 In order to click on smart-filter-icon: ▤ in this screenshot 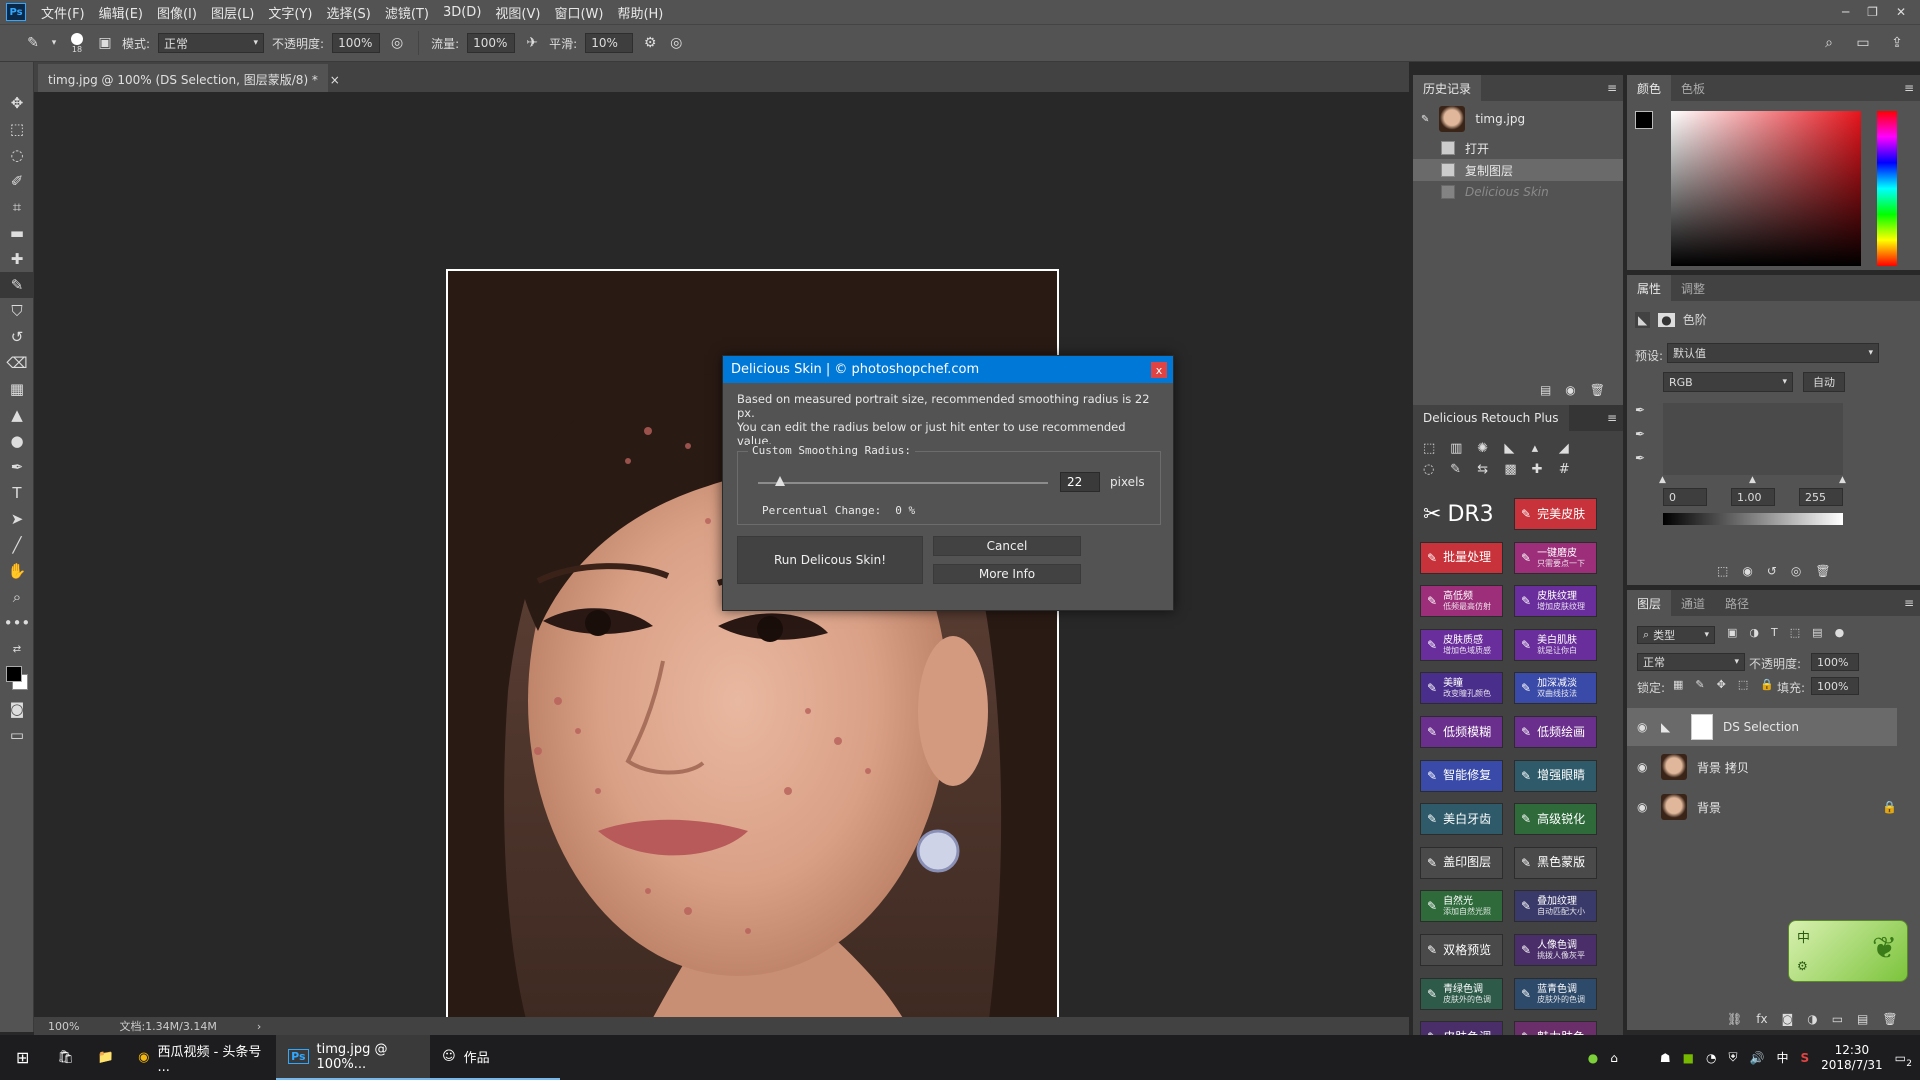, I will do `click(1817, 632)`.